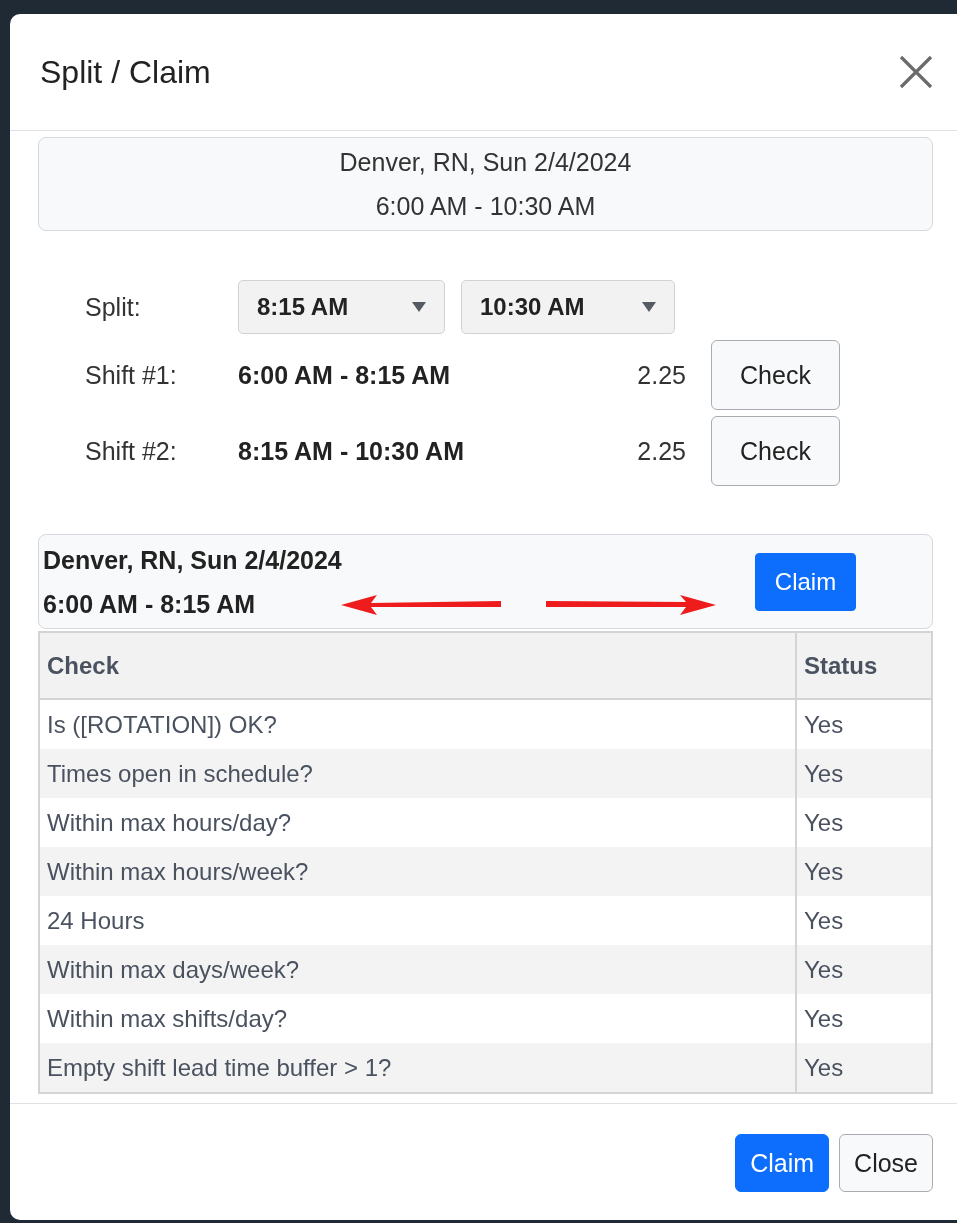 The height and width of the screenshot is (1223, 957). Describe the element at coordinates (417, 773) in the screenshot. I see `table-cell: Times open in schedule?` at that location.